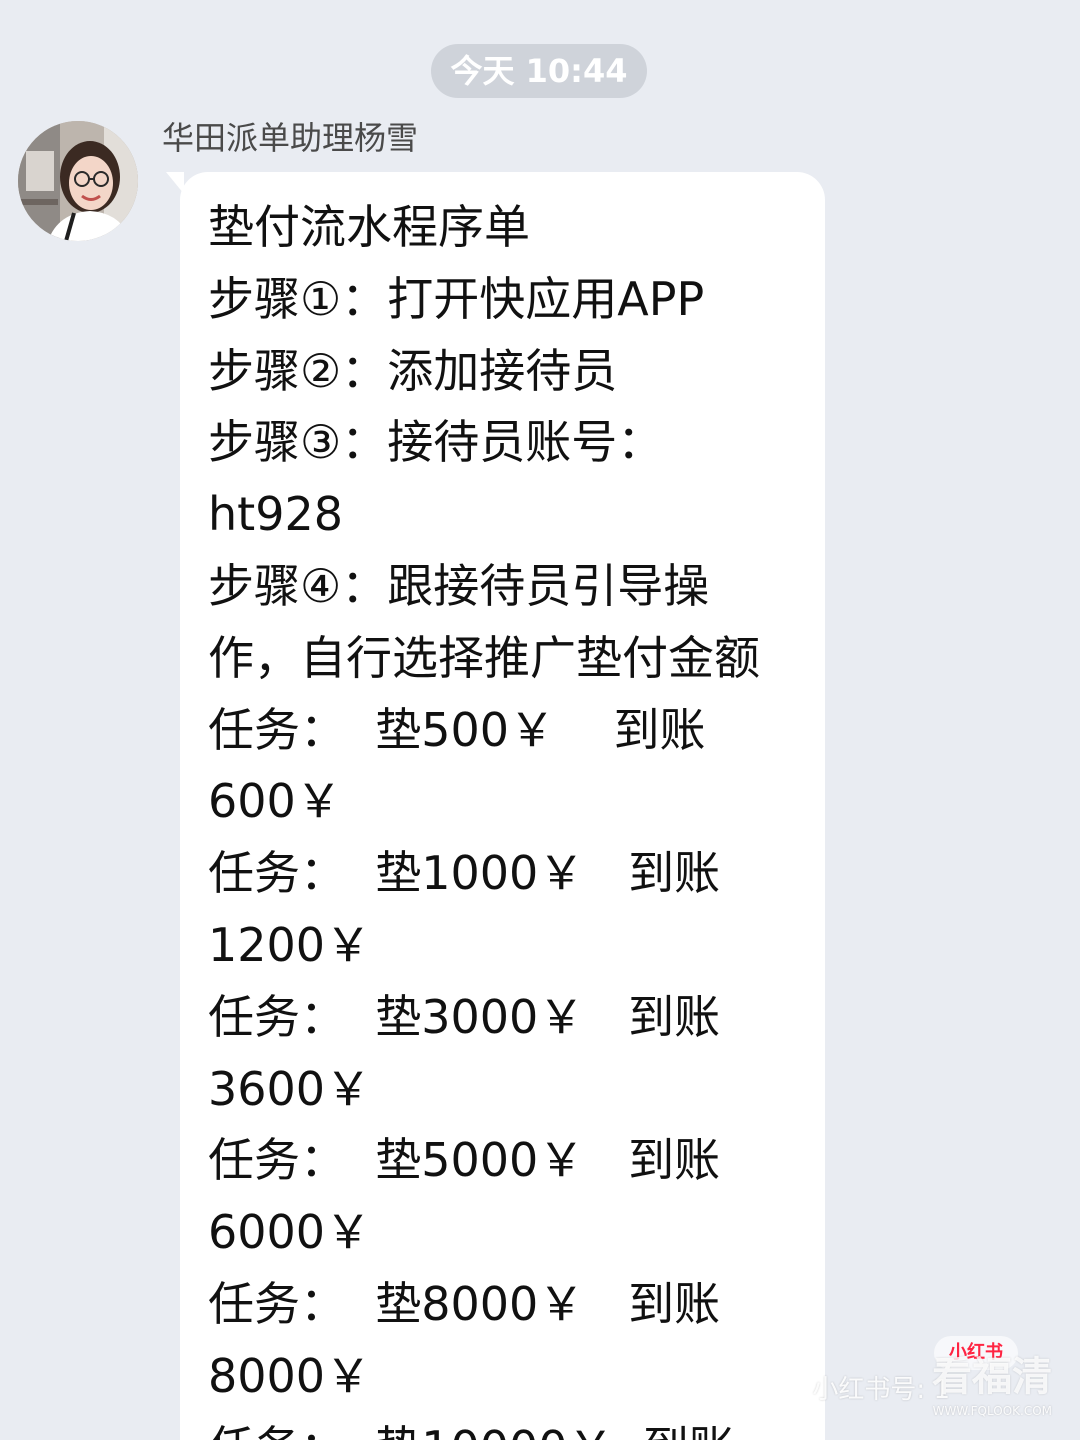 Image resolution: width=1080 pixels, height=1440 pixels. Describe the element at coordinates (436, 442) in the screenshot. I see `message-line: 步骤③：接待员账号：` at that location.